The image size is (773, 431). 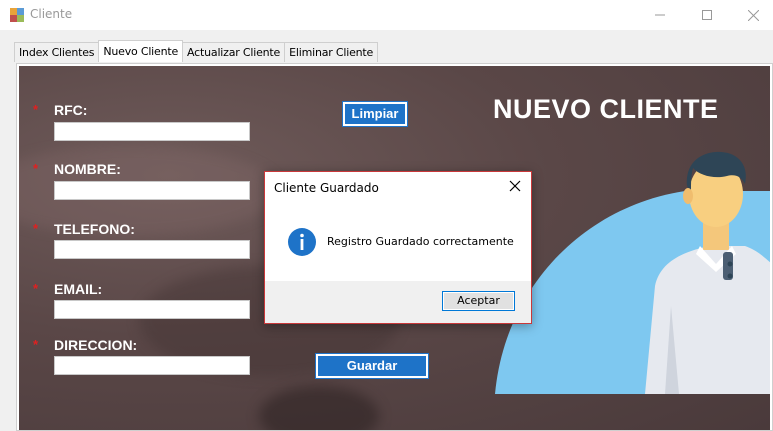 I want to click on tab-index-clientes: Index Clientes, so click(x=57, y=52).